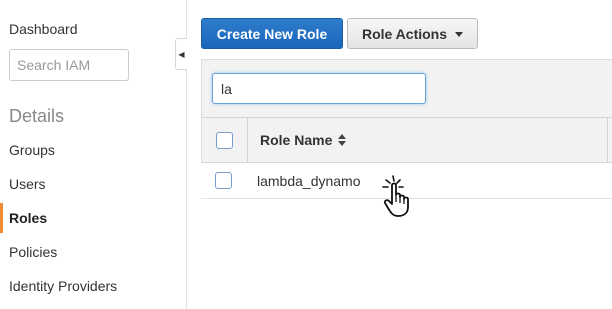 This screenshot has height=309, width=612. I want to click on role-actions-button: Role Actions, so click(412, 33).